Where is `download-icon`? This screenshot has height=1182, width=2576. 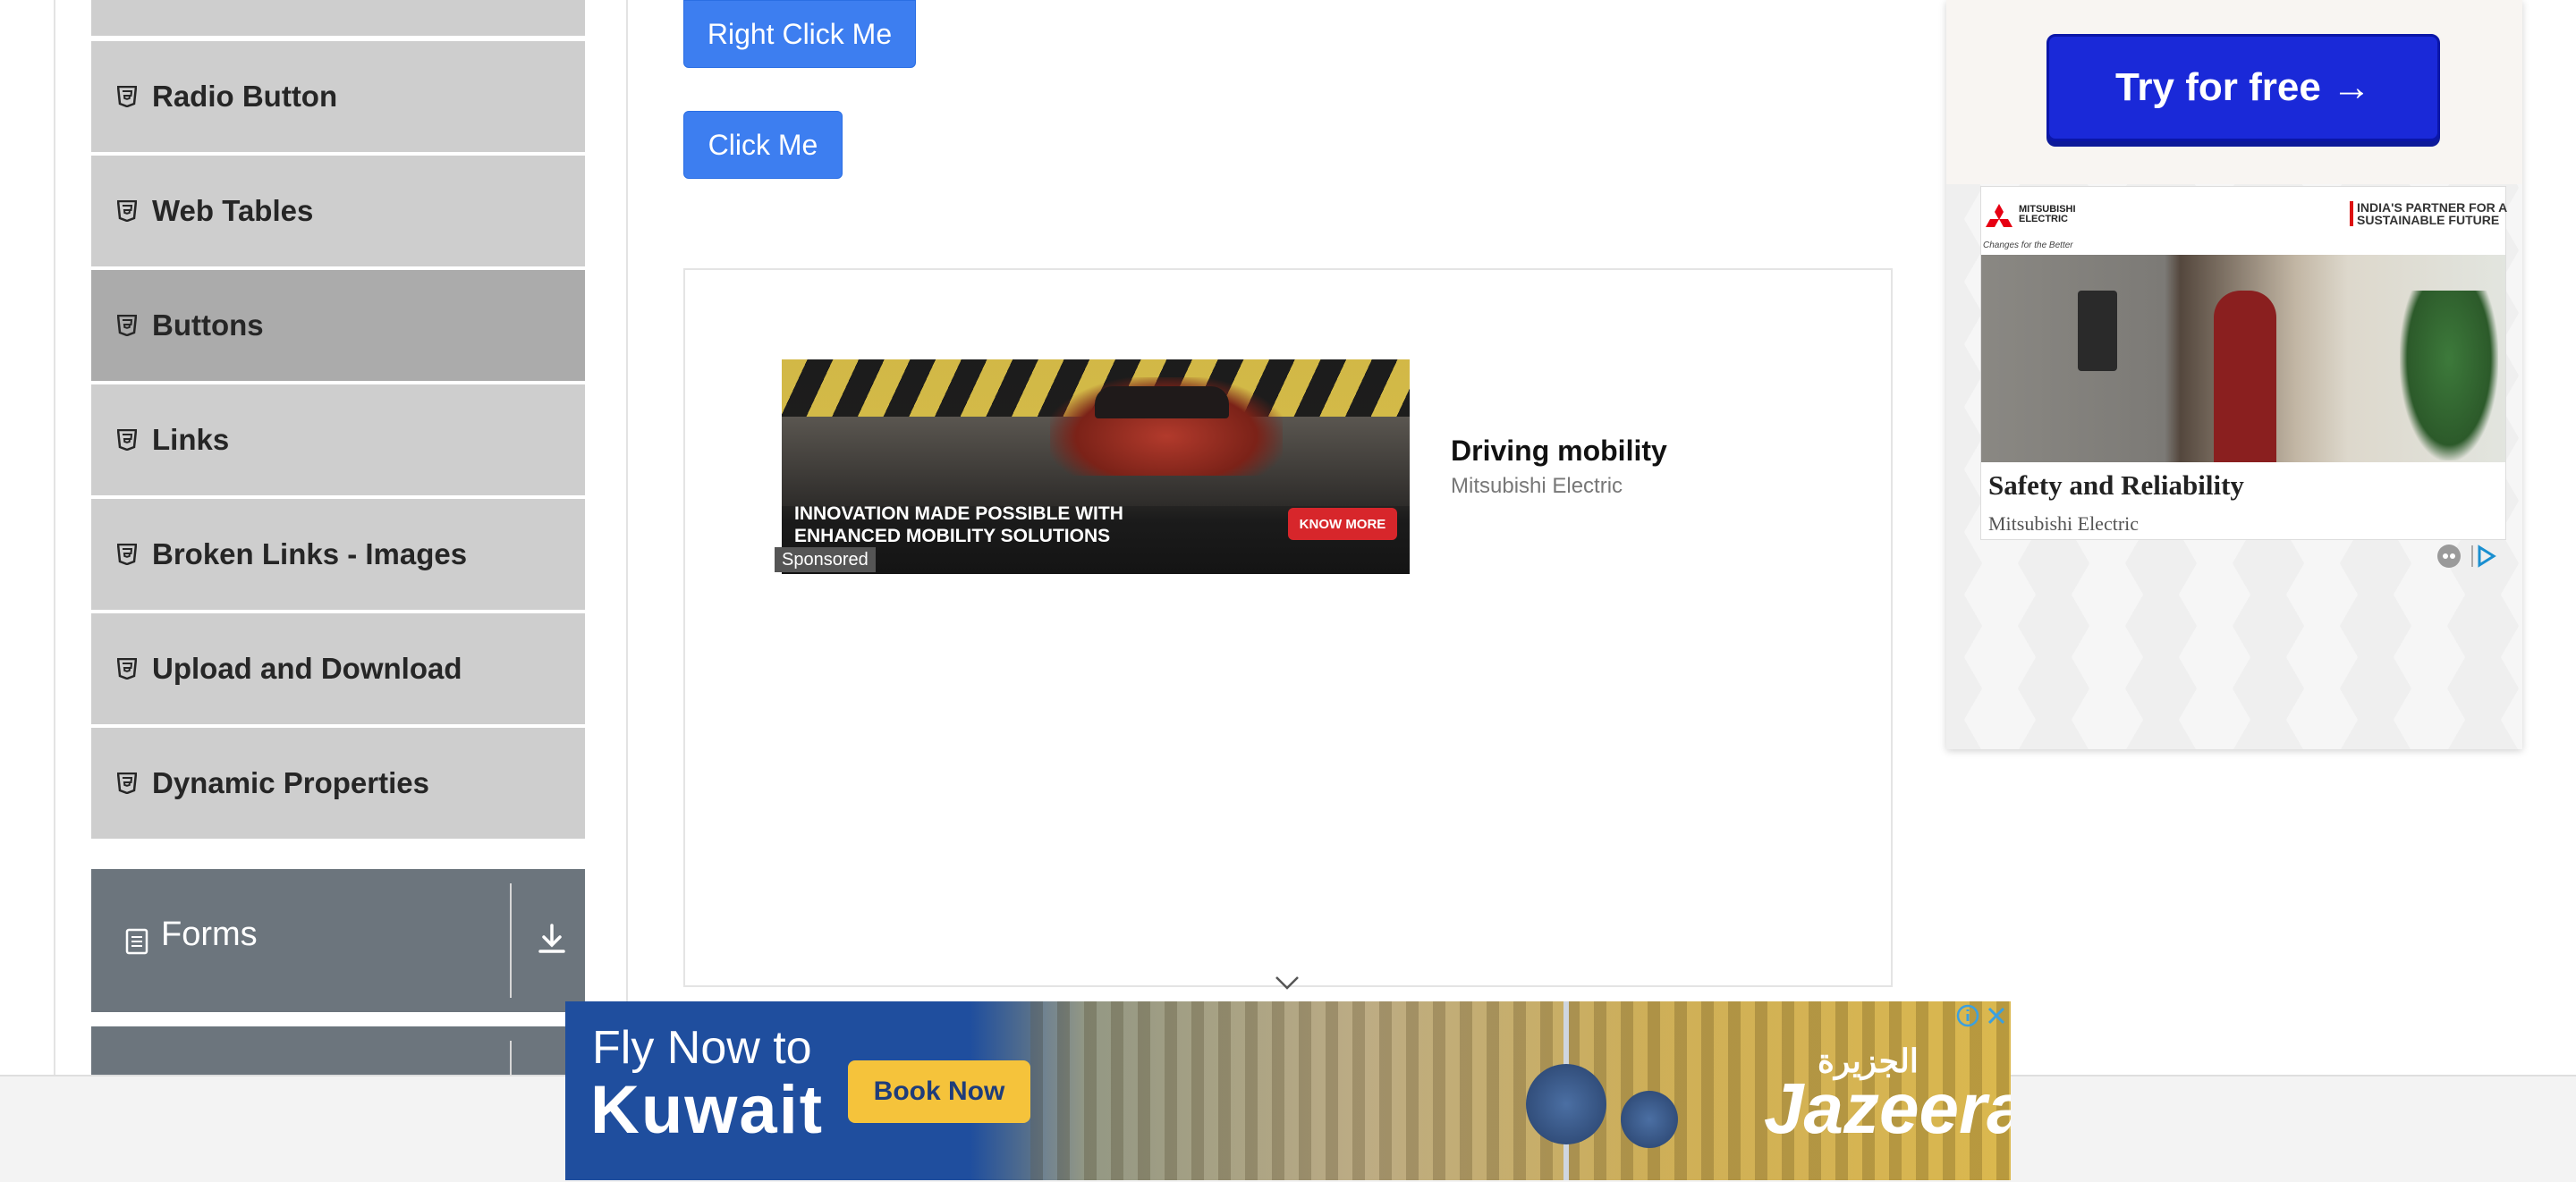
download-icon is located at coordinates (552, 941).